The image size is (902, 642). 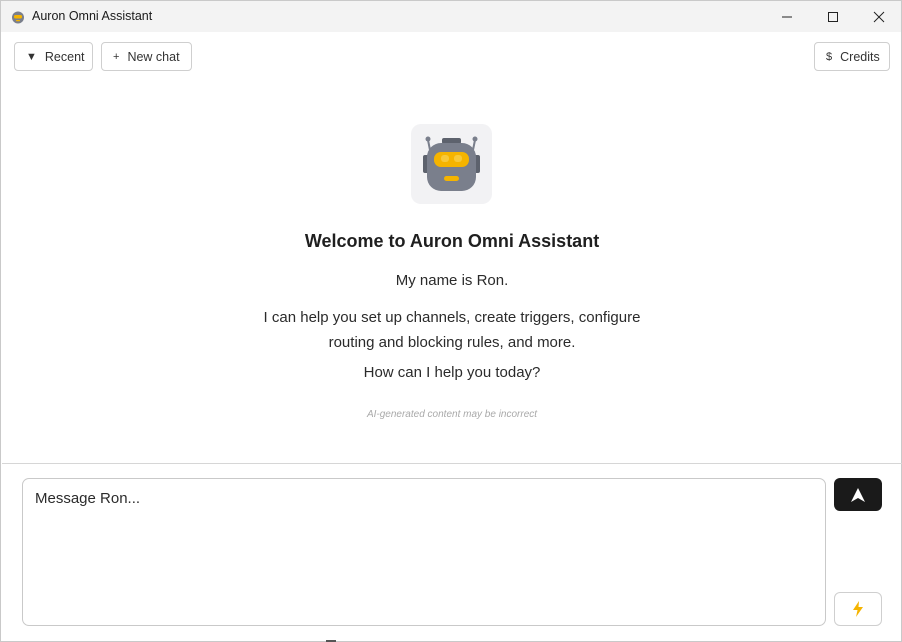 What do you see at coordinates (153, 56) in the screenshot?
I see `new-chat-label: New chat` at bounding box center [153, 56].